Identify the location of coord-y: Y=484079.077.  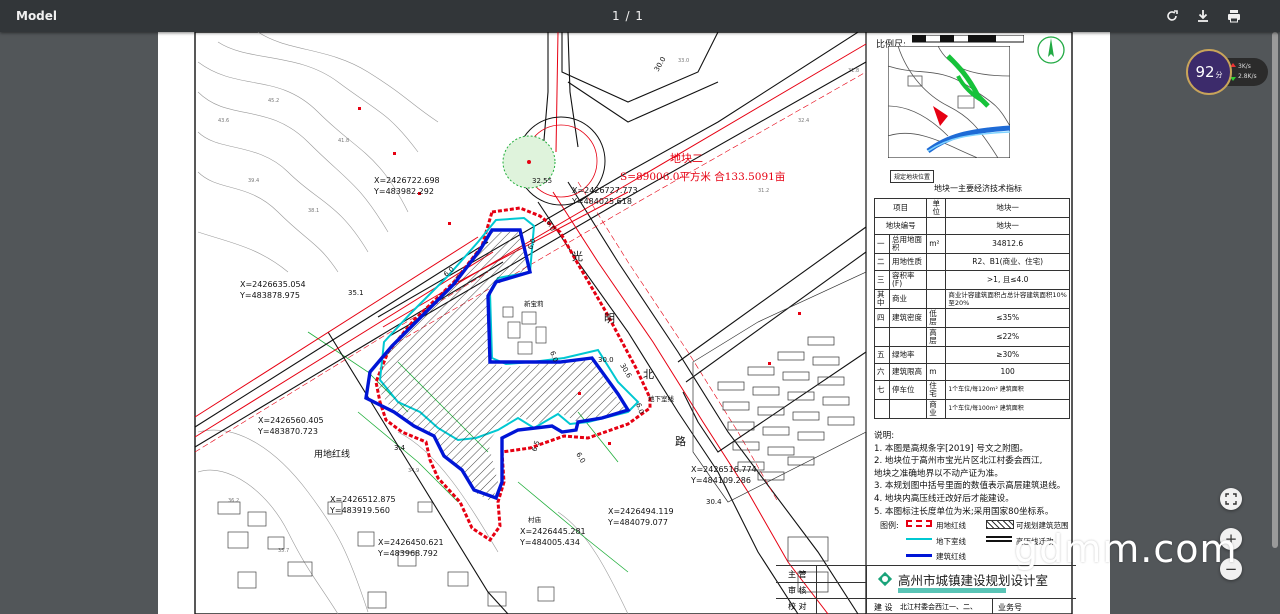
(637, 522).